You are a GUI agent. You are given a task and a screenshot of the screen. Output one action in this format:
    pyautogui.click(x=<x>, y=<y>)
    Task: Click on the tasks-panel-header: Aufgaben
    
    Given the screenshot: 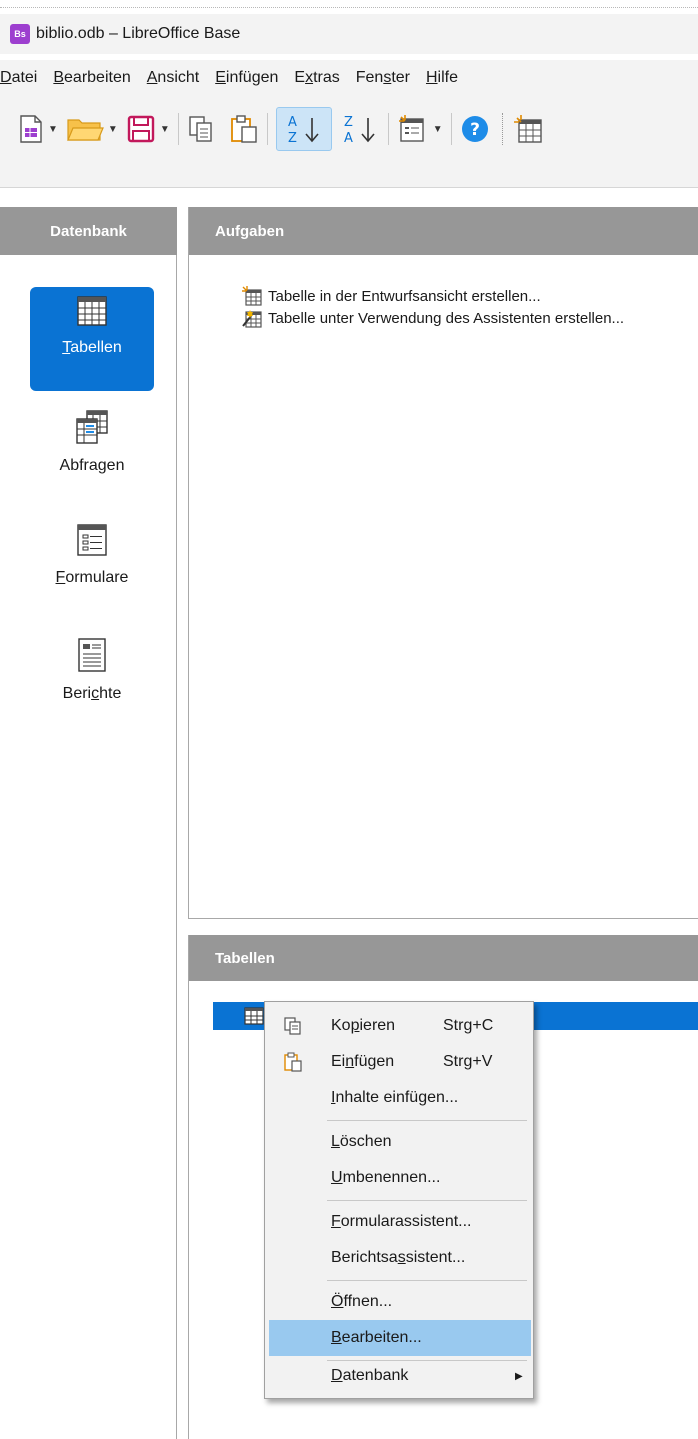 What is the action you would take?
    pyautogui.click(x=443, y=231)
    